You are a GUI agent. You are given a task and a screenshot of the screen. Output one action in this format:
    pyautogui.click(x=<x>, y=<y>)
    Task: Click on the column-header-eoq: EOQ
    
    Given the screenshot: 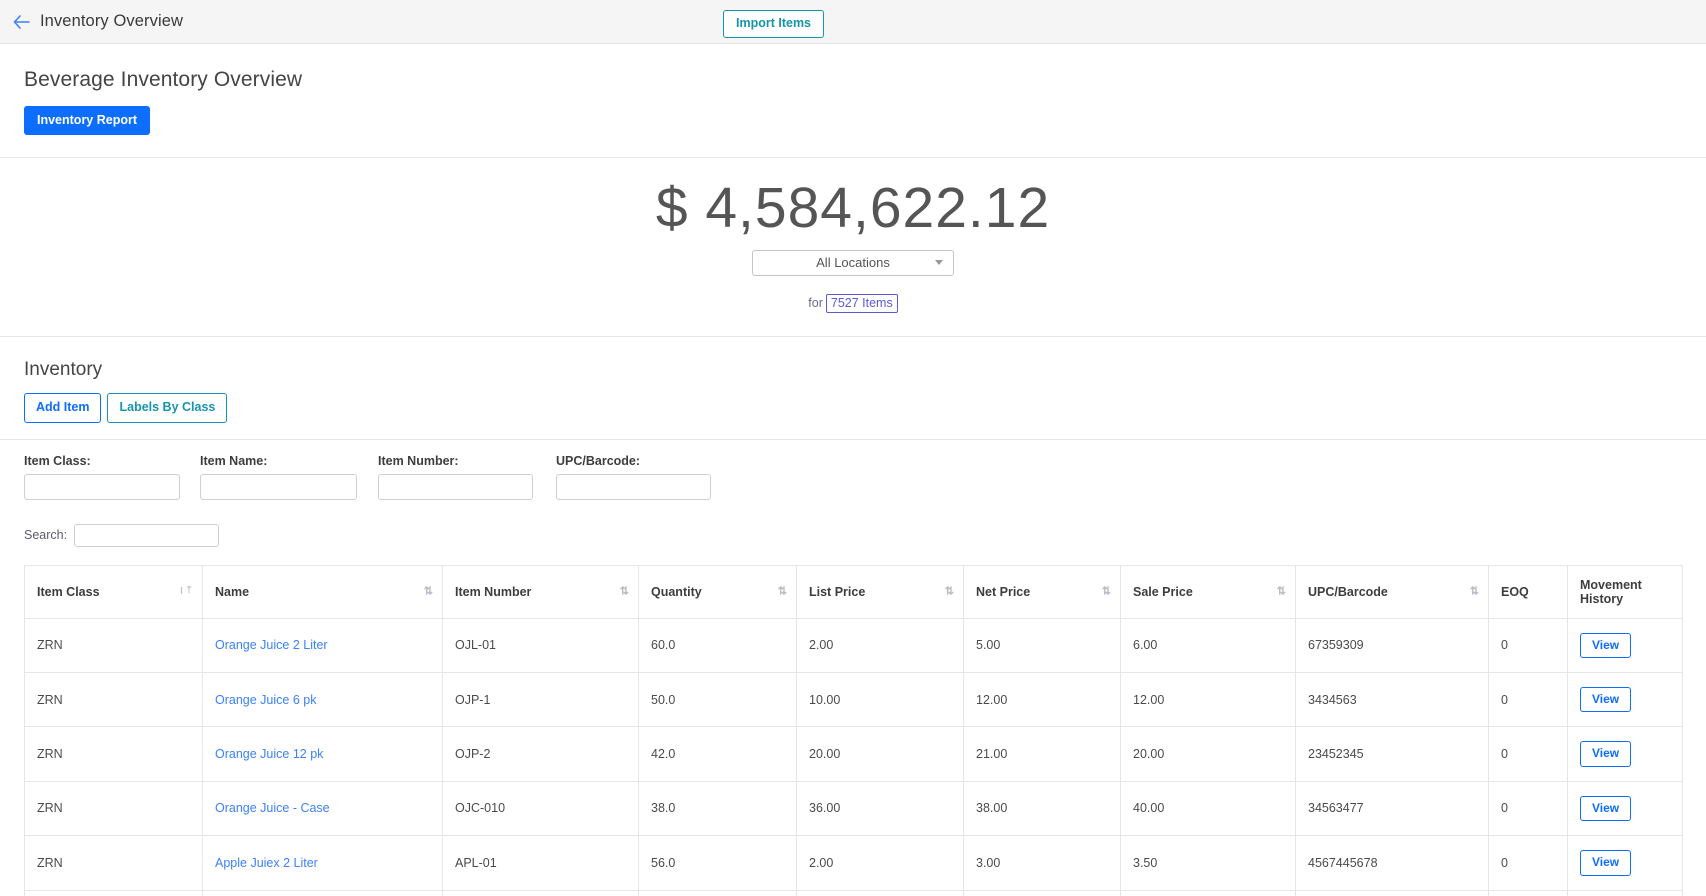 What is the action you would take?
    pyautogui.click(x=1528, y=591)
    